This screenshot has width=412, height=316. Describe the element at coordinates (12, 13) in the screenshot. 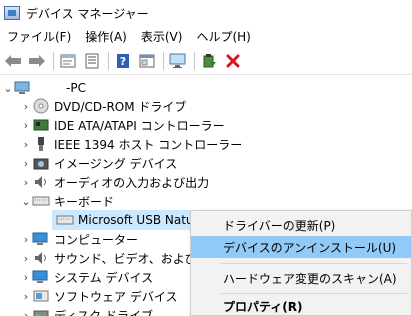

I see `device-manager-app-icon` at that location.